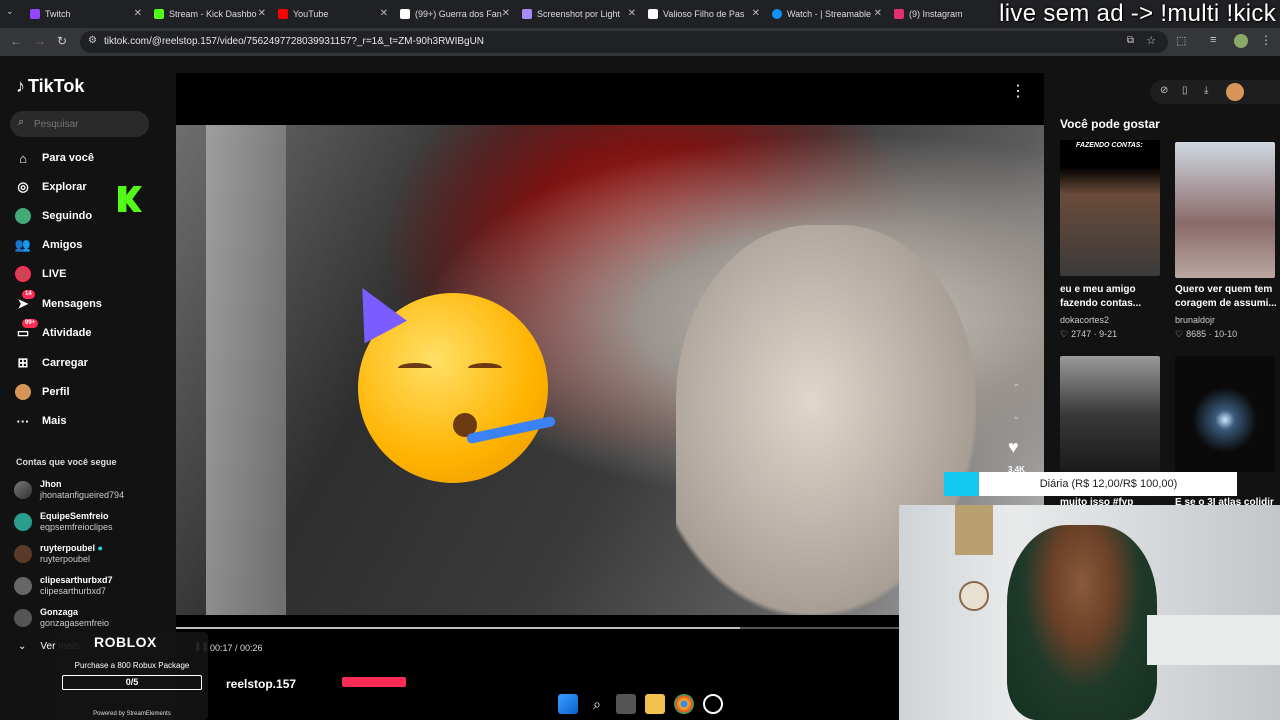  Describe the element at coordinates (42, 392) in the screenshot. I see `nav-perfil: Perfil` at that location.